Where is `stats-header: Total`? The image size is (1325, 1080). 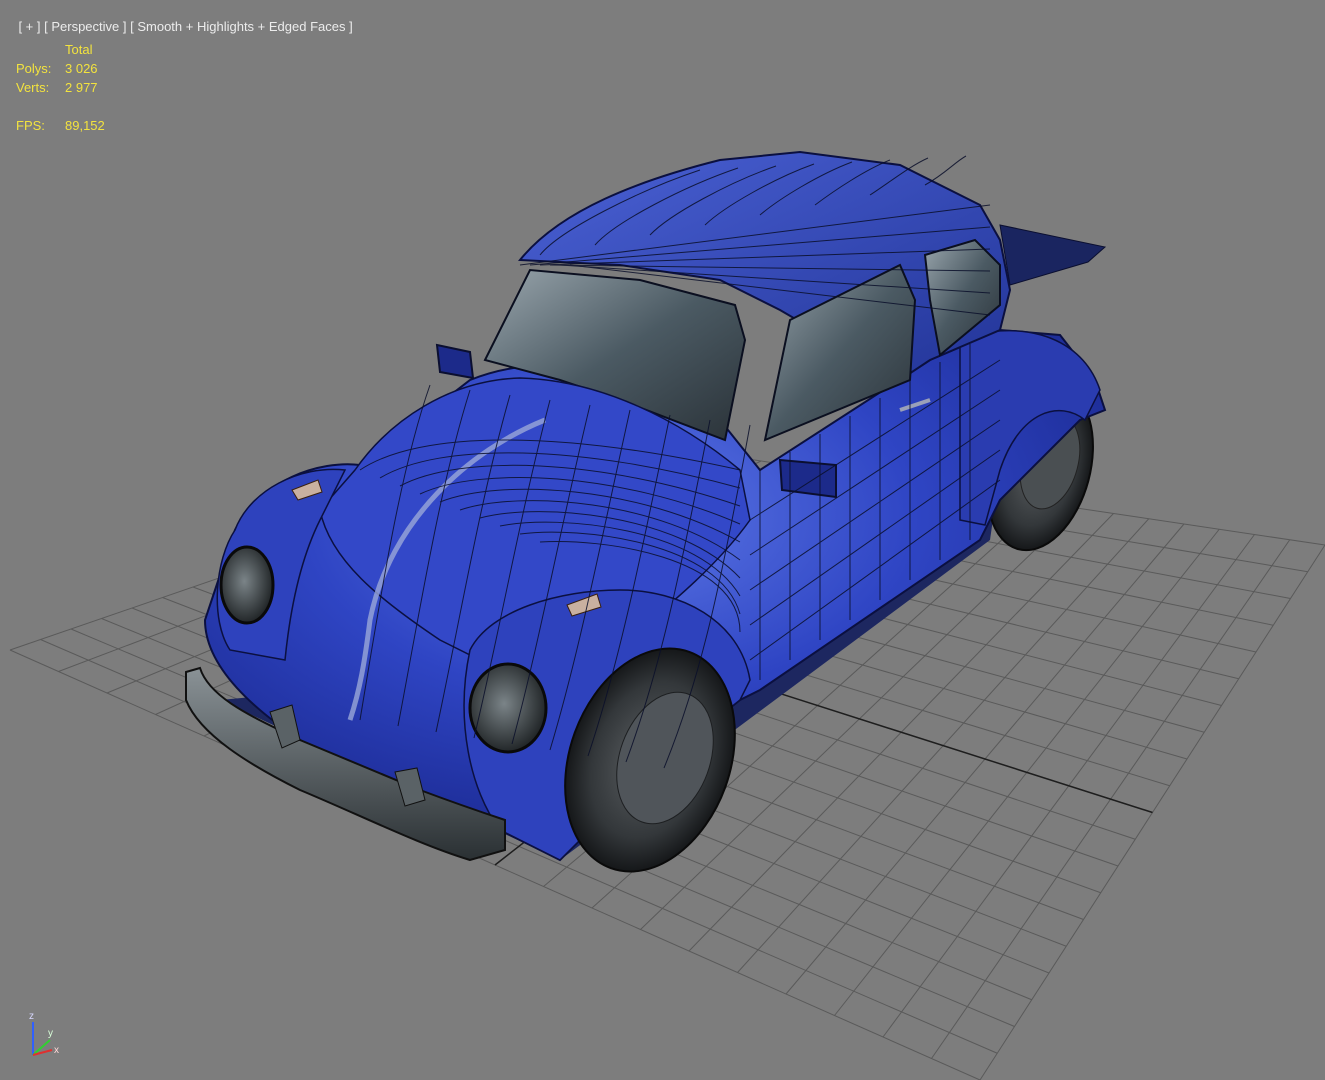
stats-header: Total is located at coordinates (79, 49).